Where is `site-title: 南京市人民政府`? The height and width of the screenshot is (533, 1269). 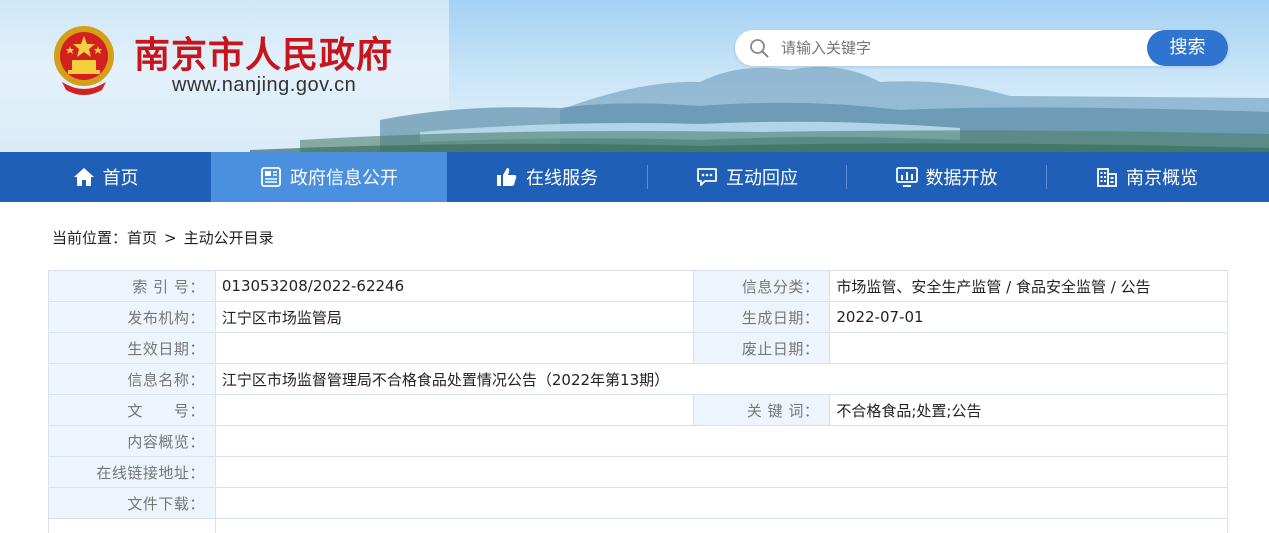
site-title: 南京市人民政府 is located at coordinates (264, 55).